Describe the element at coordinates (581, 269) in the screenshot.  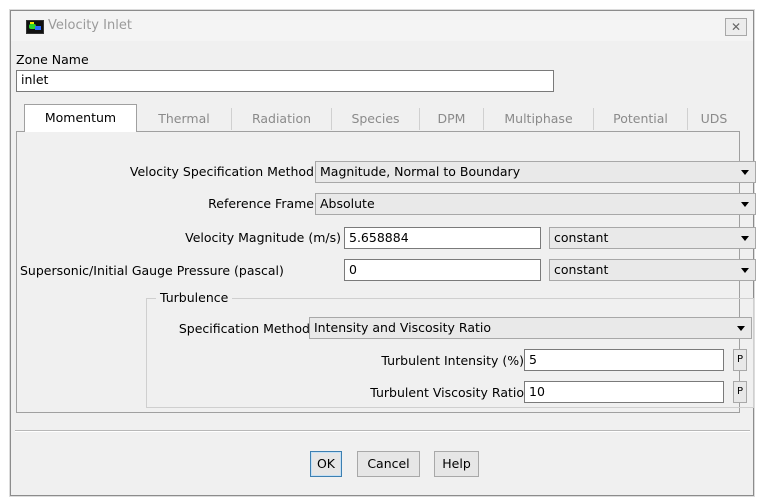
I see `pressure-profile-value: constant` at that location.